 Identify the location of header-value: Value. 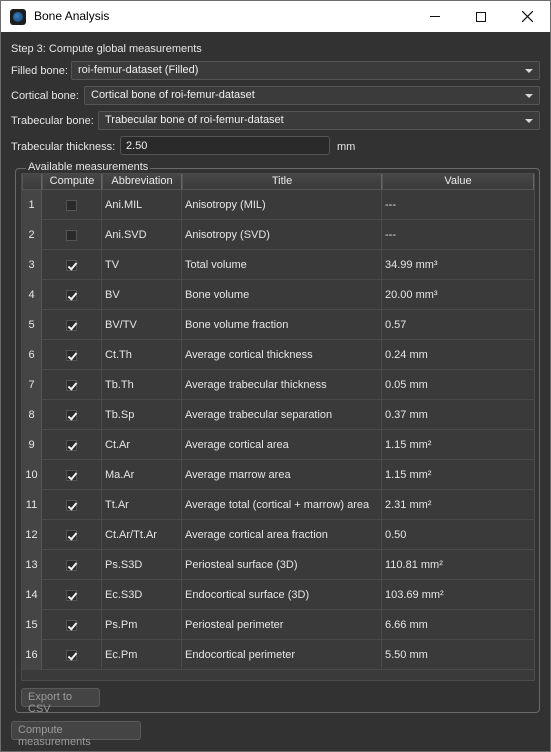
(458, 181).